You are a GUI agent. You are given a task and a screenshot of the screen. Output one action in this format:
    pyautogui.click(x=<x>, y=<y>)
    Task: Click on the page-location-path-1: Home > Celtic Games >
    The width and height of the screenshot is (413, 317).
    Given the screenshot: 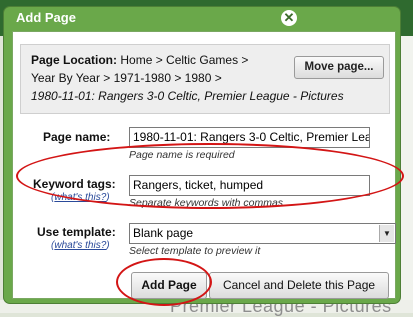 What is the action you would take?
    pyautogui.click(x=184, y=60)
    